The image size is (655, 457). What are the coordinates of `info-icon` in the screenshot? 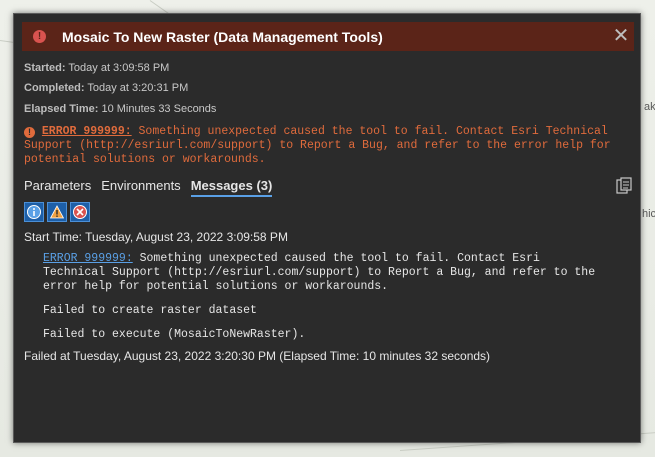 It's located at (34, 212).